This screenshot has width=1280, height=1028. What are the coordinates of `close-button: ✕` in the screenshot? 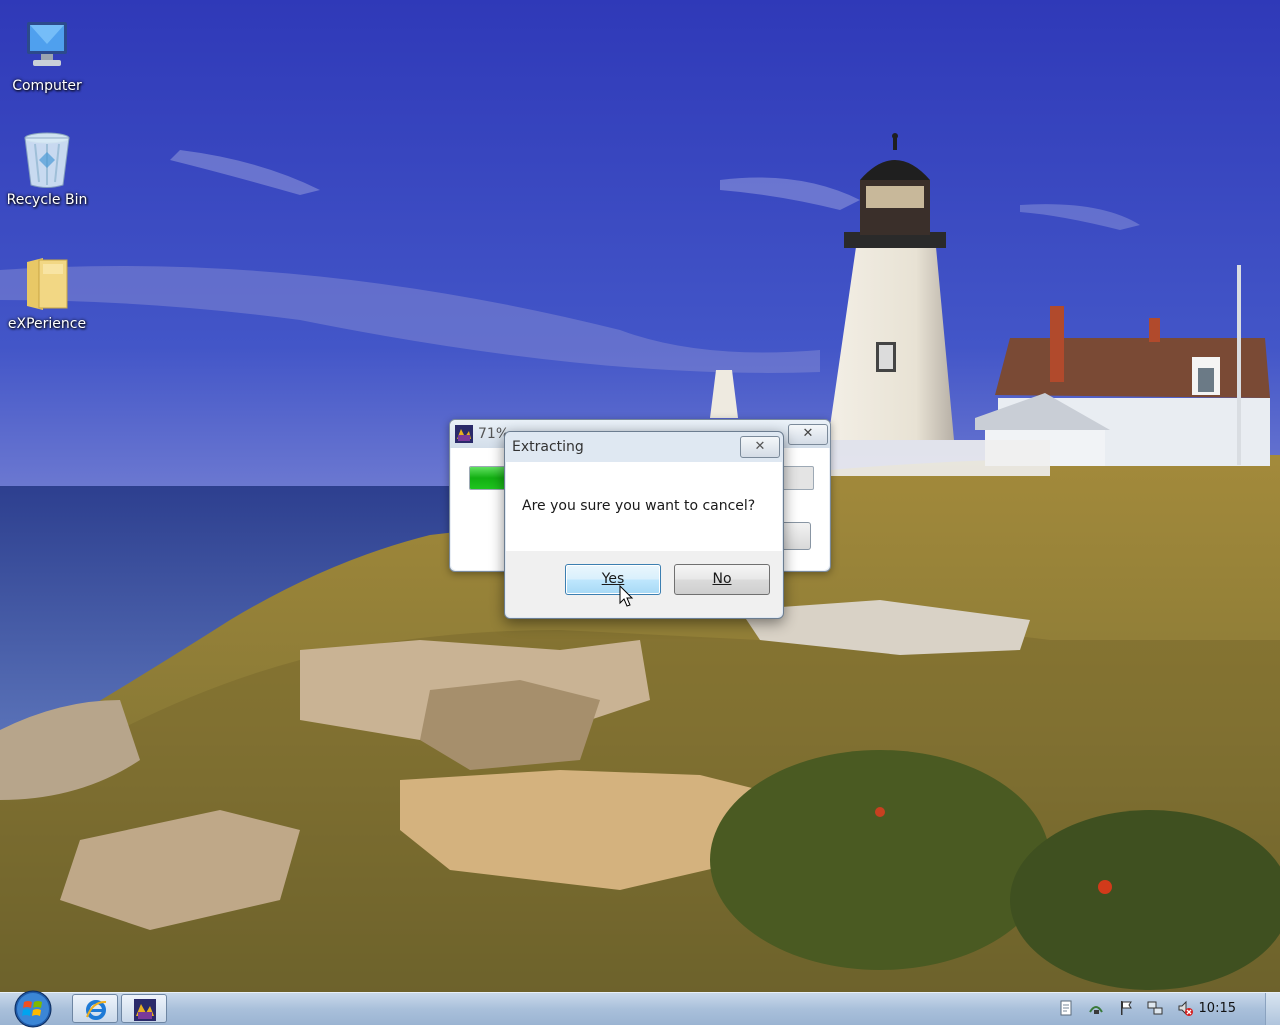 It's located at (808, 434).